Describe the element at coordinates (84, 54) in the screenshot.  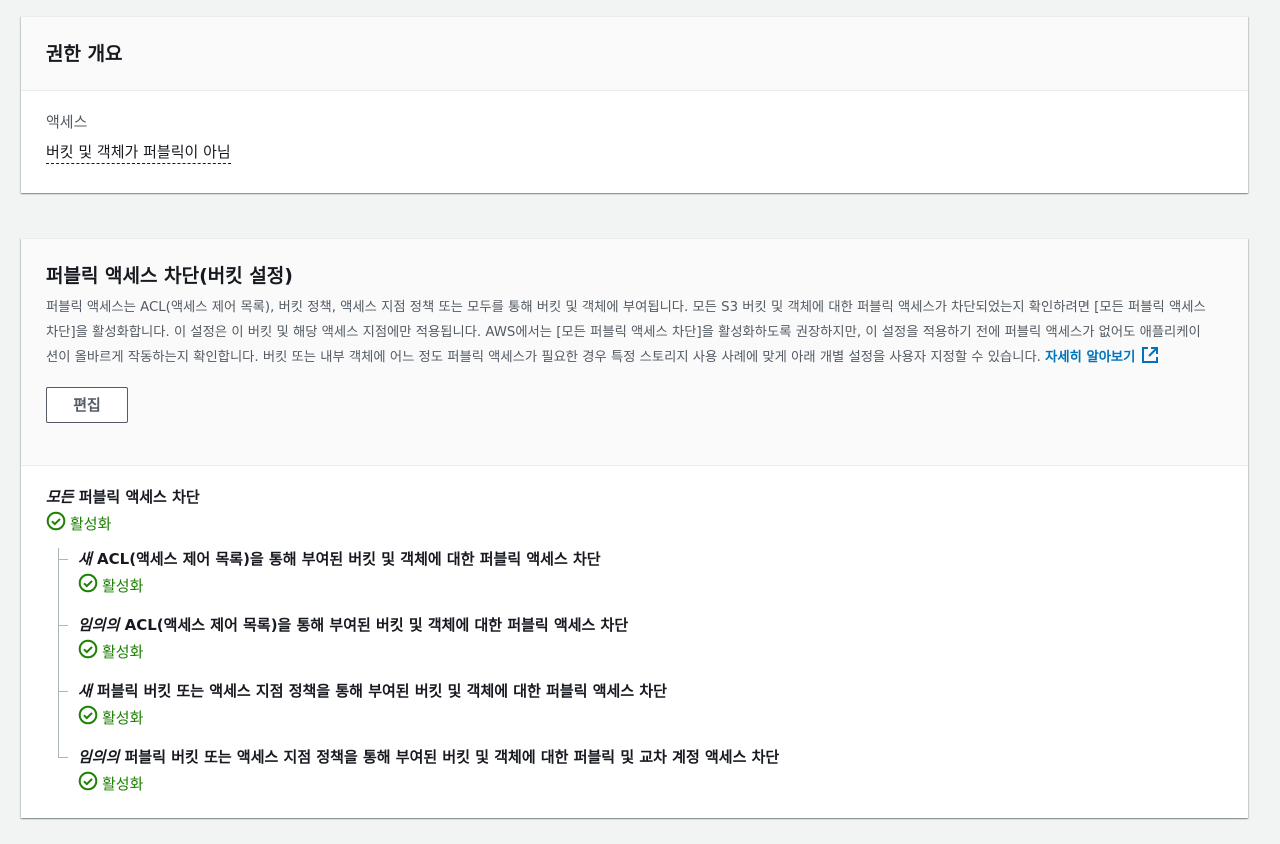
I see `panel-title: 권한 개요` at that location.